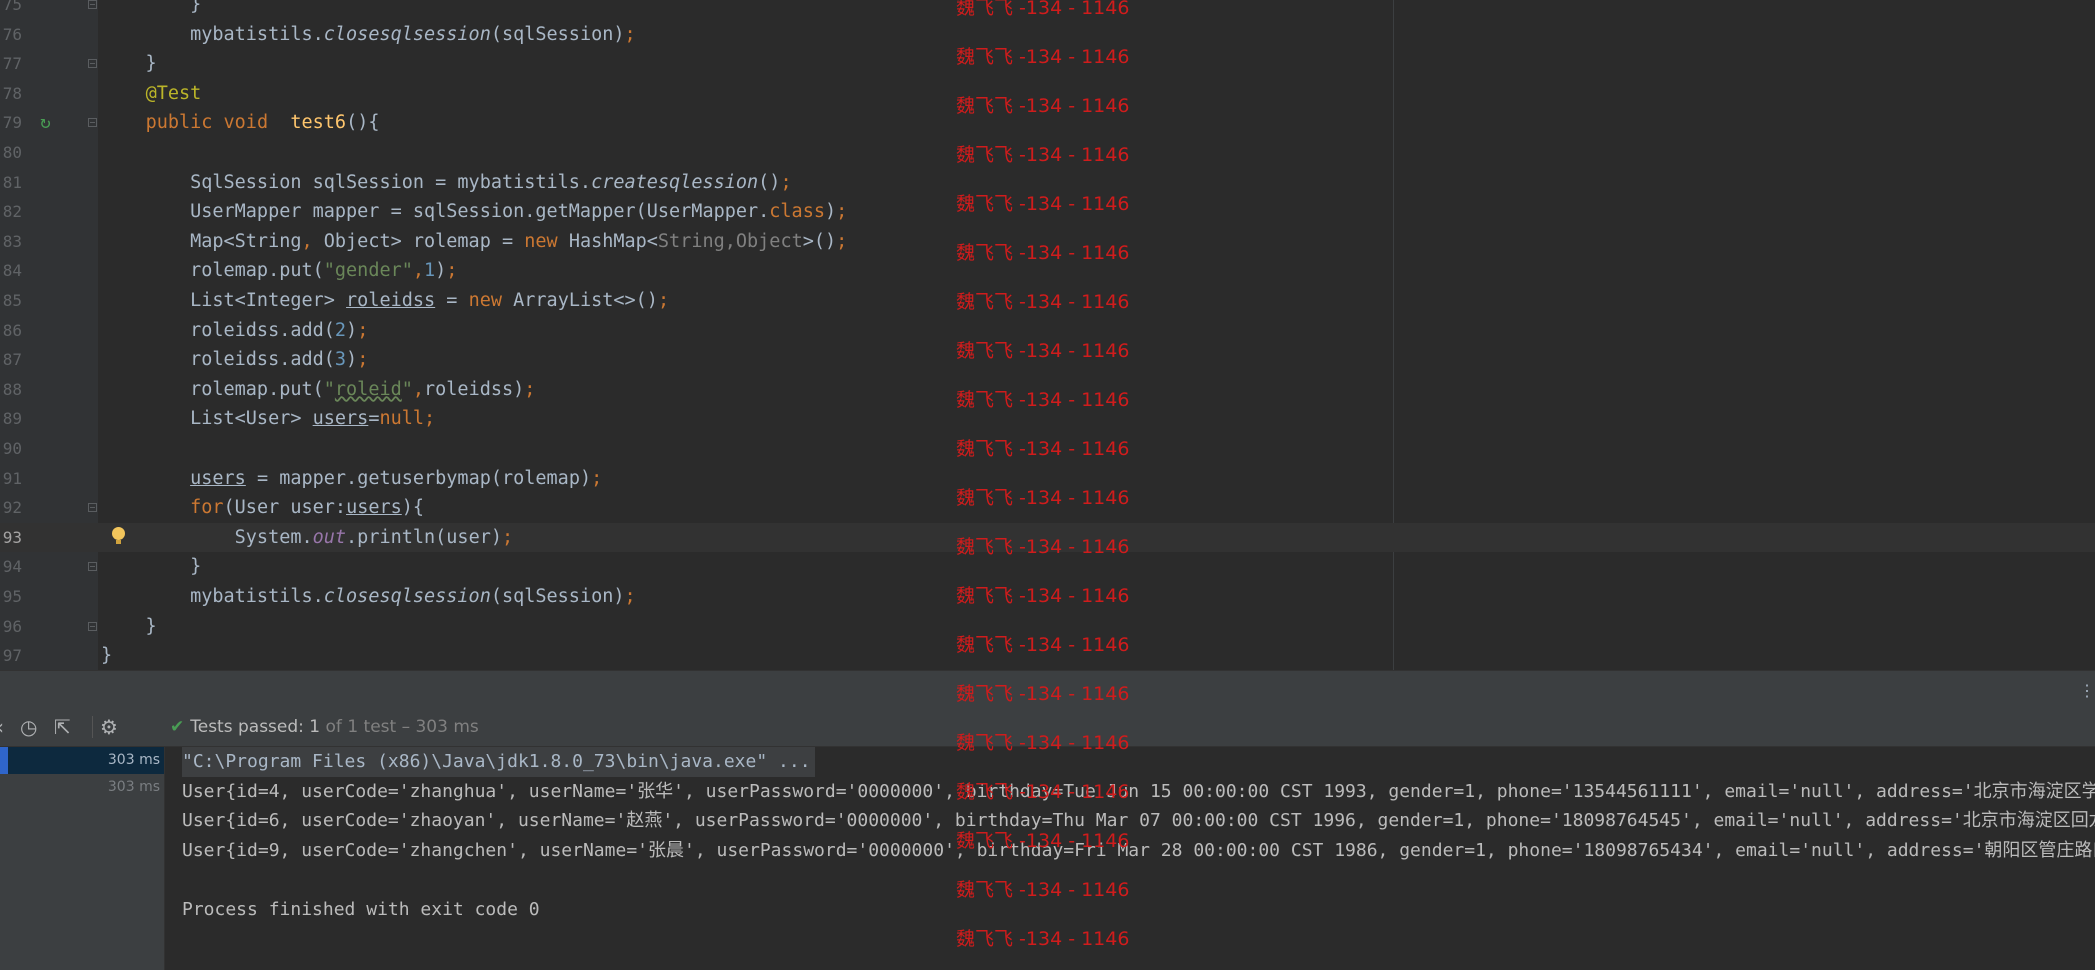 The width and height of the screenshot is (2095, 970). What do you see at coordinates (11, 449) in the screenshot?
I see `line-number: 90` at bounding box center [11, 449].